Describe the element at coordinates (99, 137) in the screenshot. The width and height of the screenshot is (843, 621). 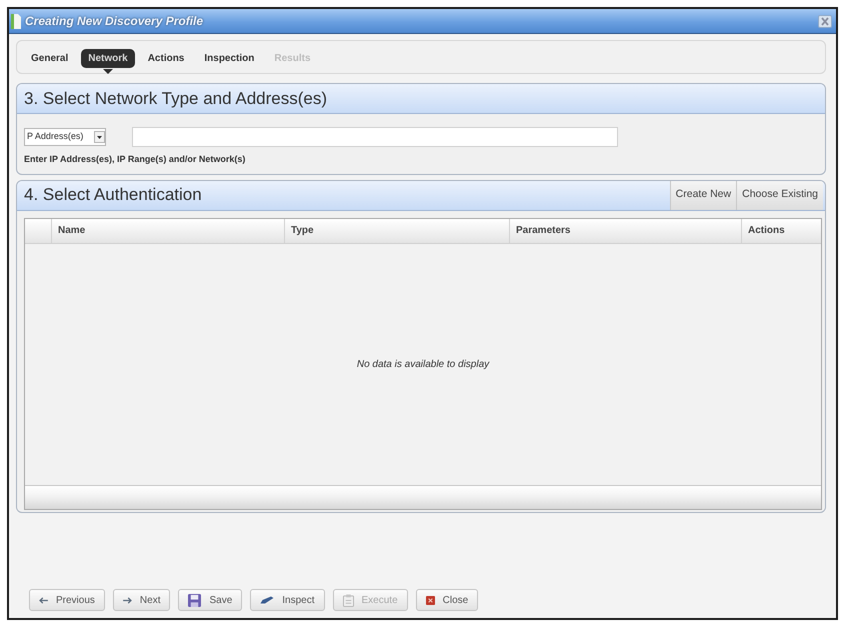
I see `caret-icon` at that location.